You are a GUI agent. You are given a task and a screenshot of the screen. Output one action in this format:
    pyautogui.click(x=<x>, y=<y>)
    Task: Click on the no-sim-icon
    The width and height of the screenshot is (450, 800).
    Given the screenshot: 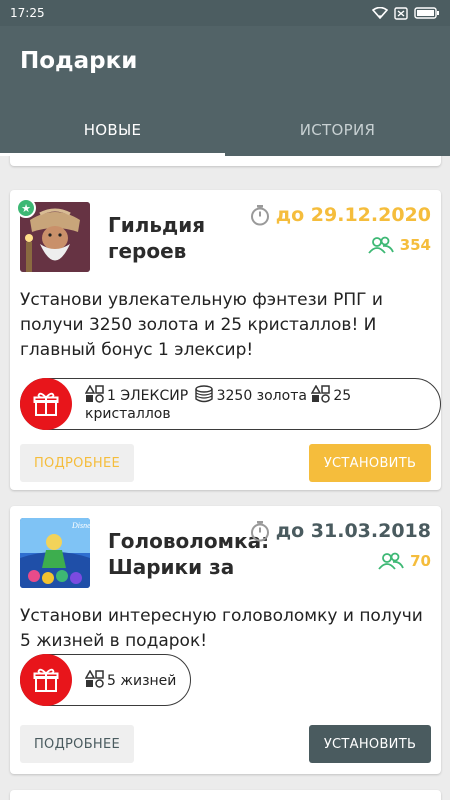 What is the action you would take?
    pyautogui.click(x=401, y=13)
    